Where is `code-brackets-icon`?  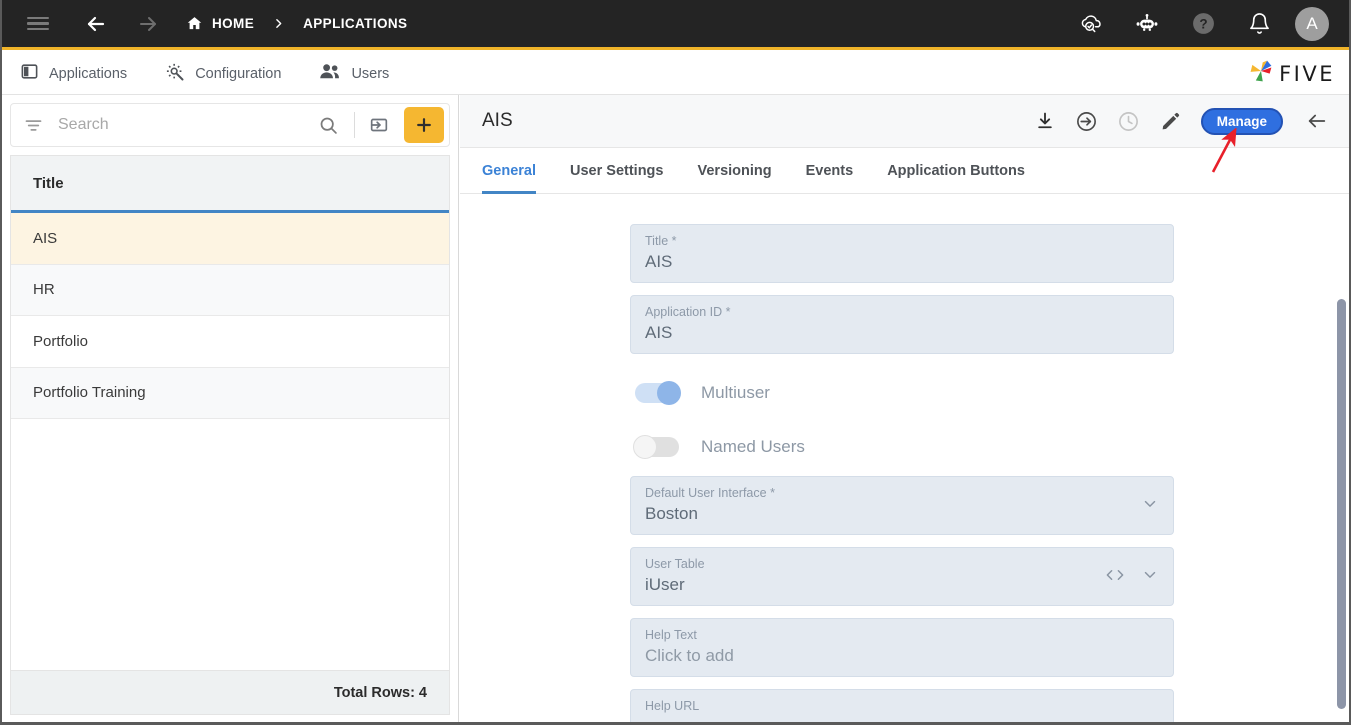 code-brackets-icon is located at coordinates (1115, 577).